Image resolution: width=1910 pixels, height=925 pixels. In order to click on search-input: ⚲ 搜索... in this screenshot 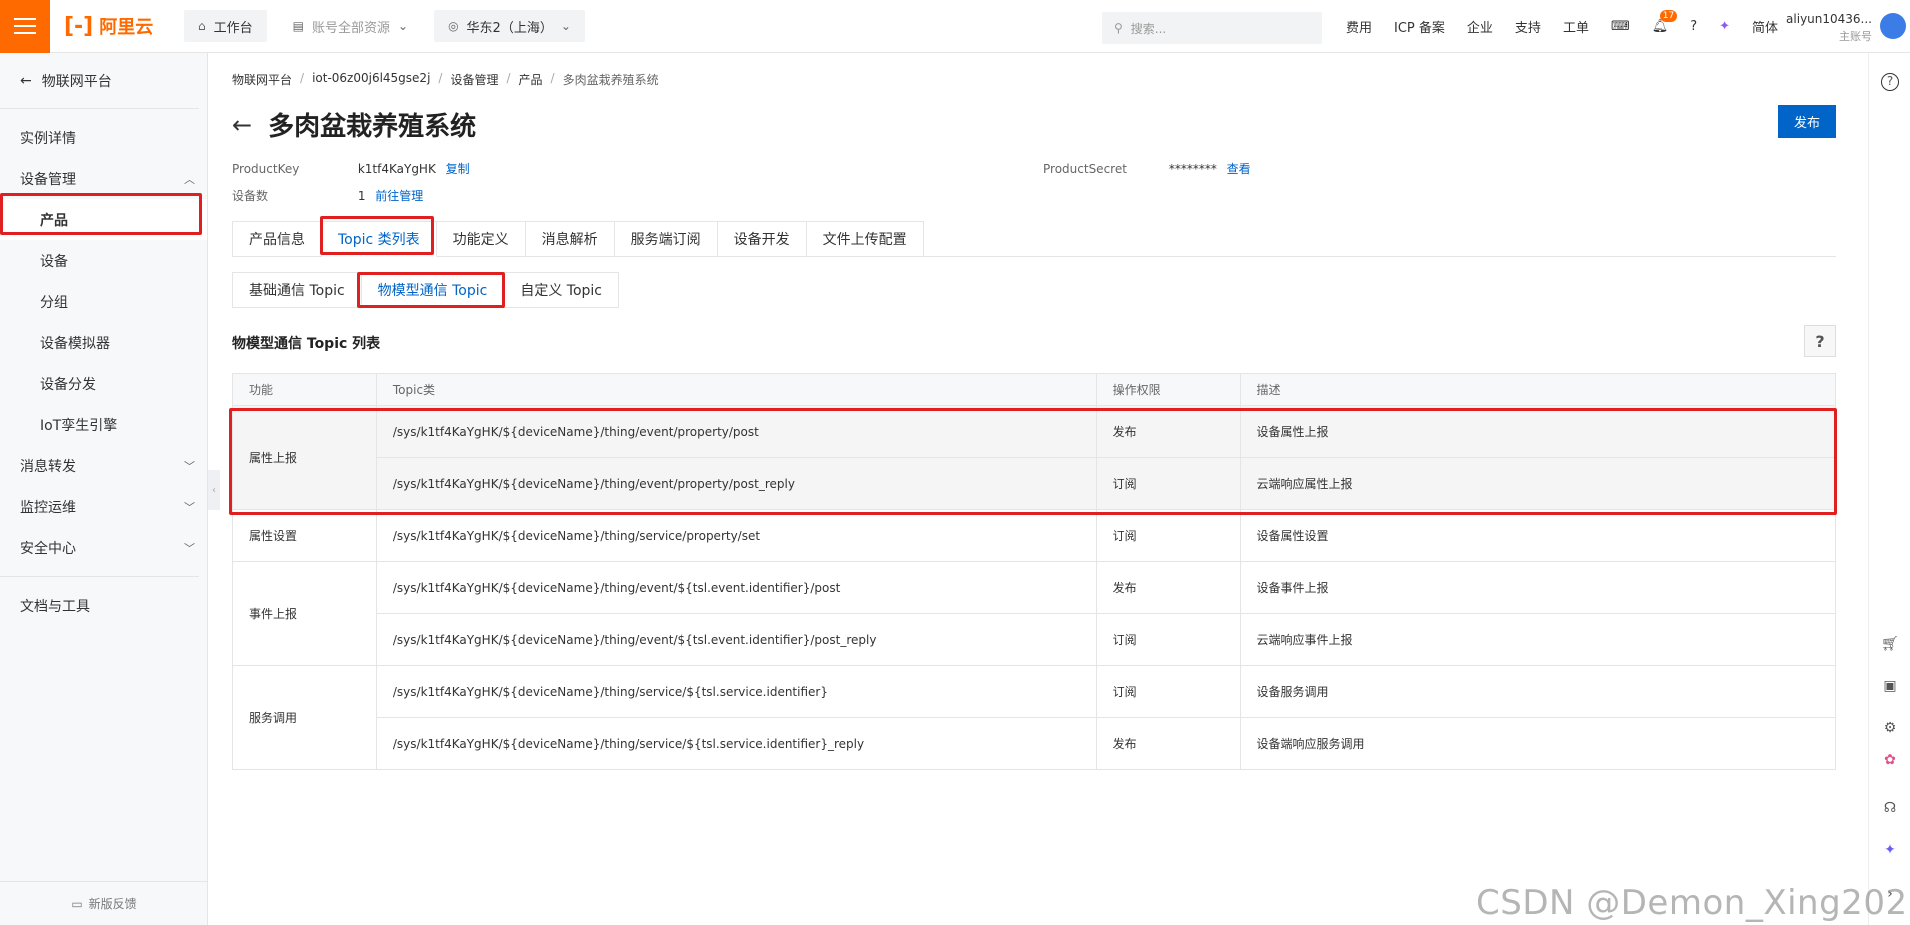, I will do `click(1212, 28)`.